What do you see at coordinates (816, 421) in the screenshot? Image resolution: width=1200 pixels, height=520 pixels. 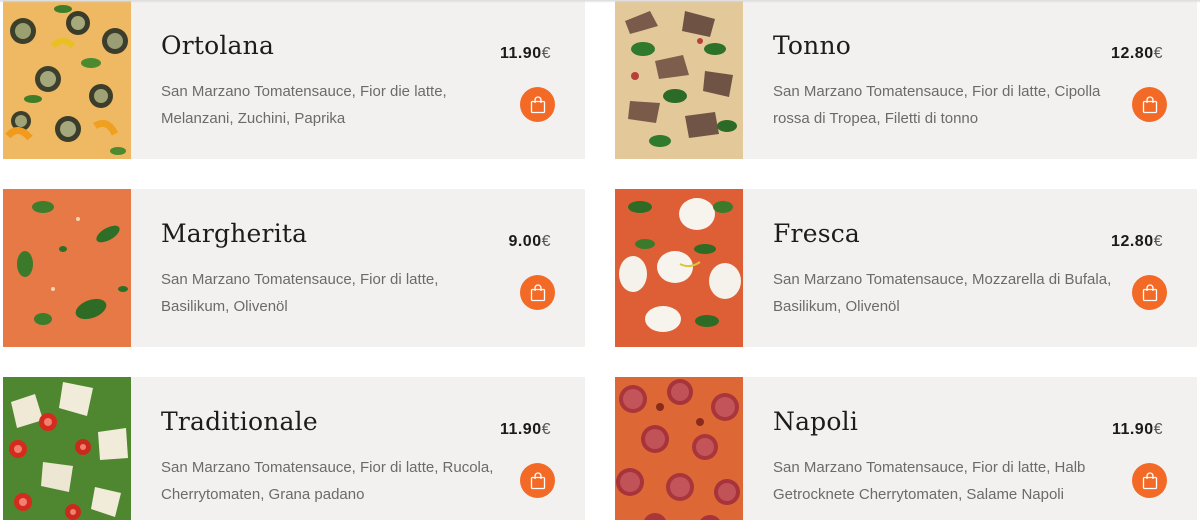 I see `item-name: Napoli` at bounding box center [816, 421].